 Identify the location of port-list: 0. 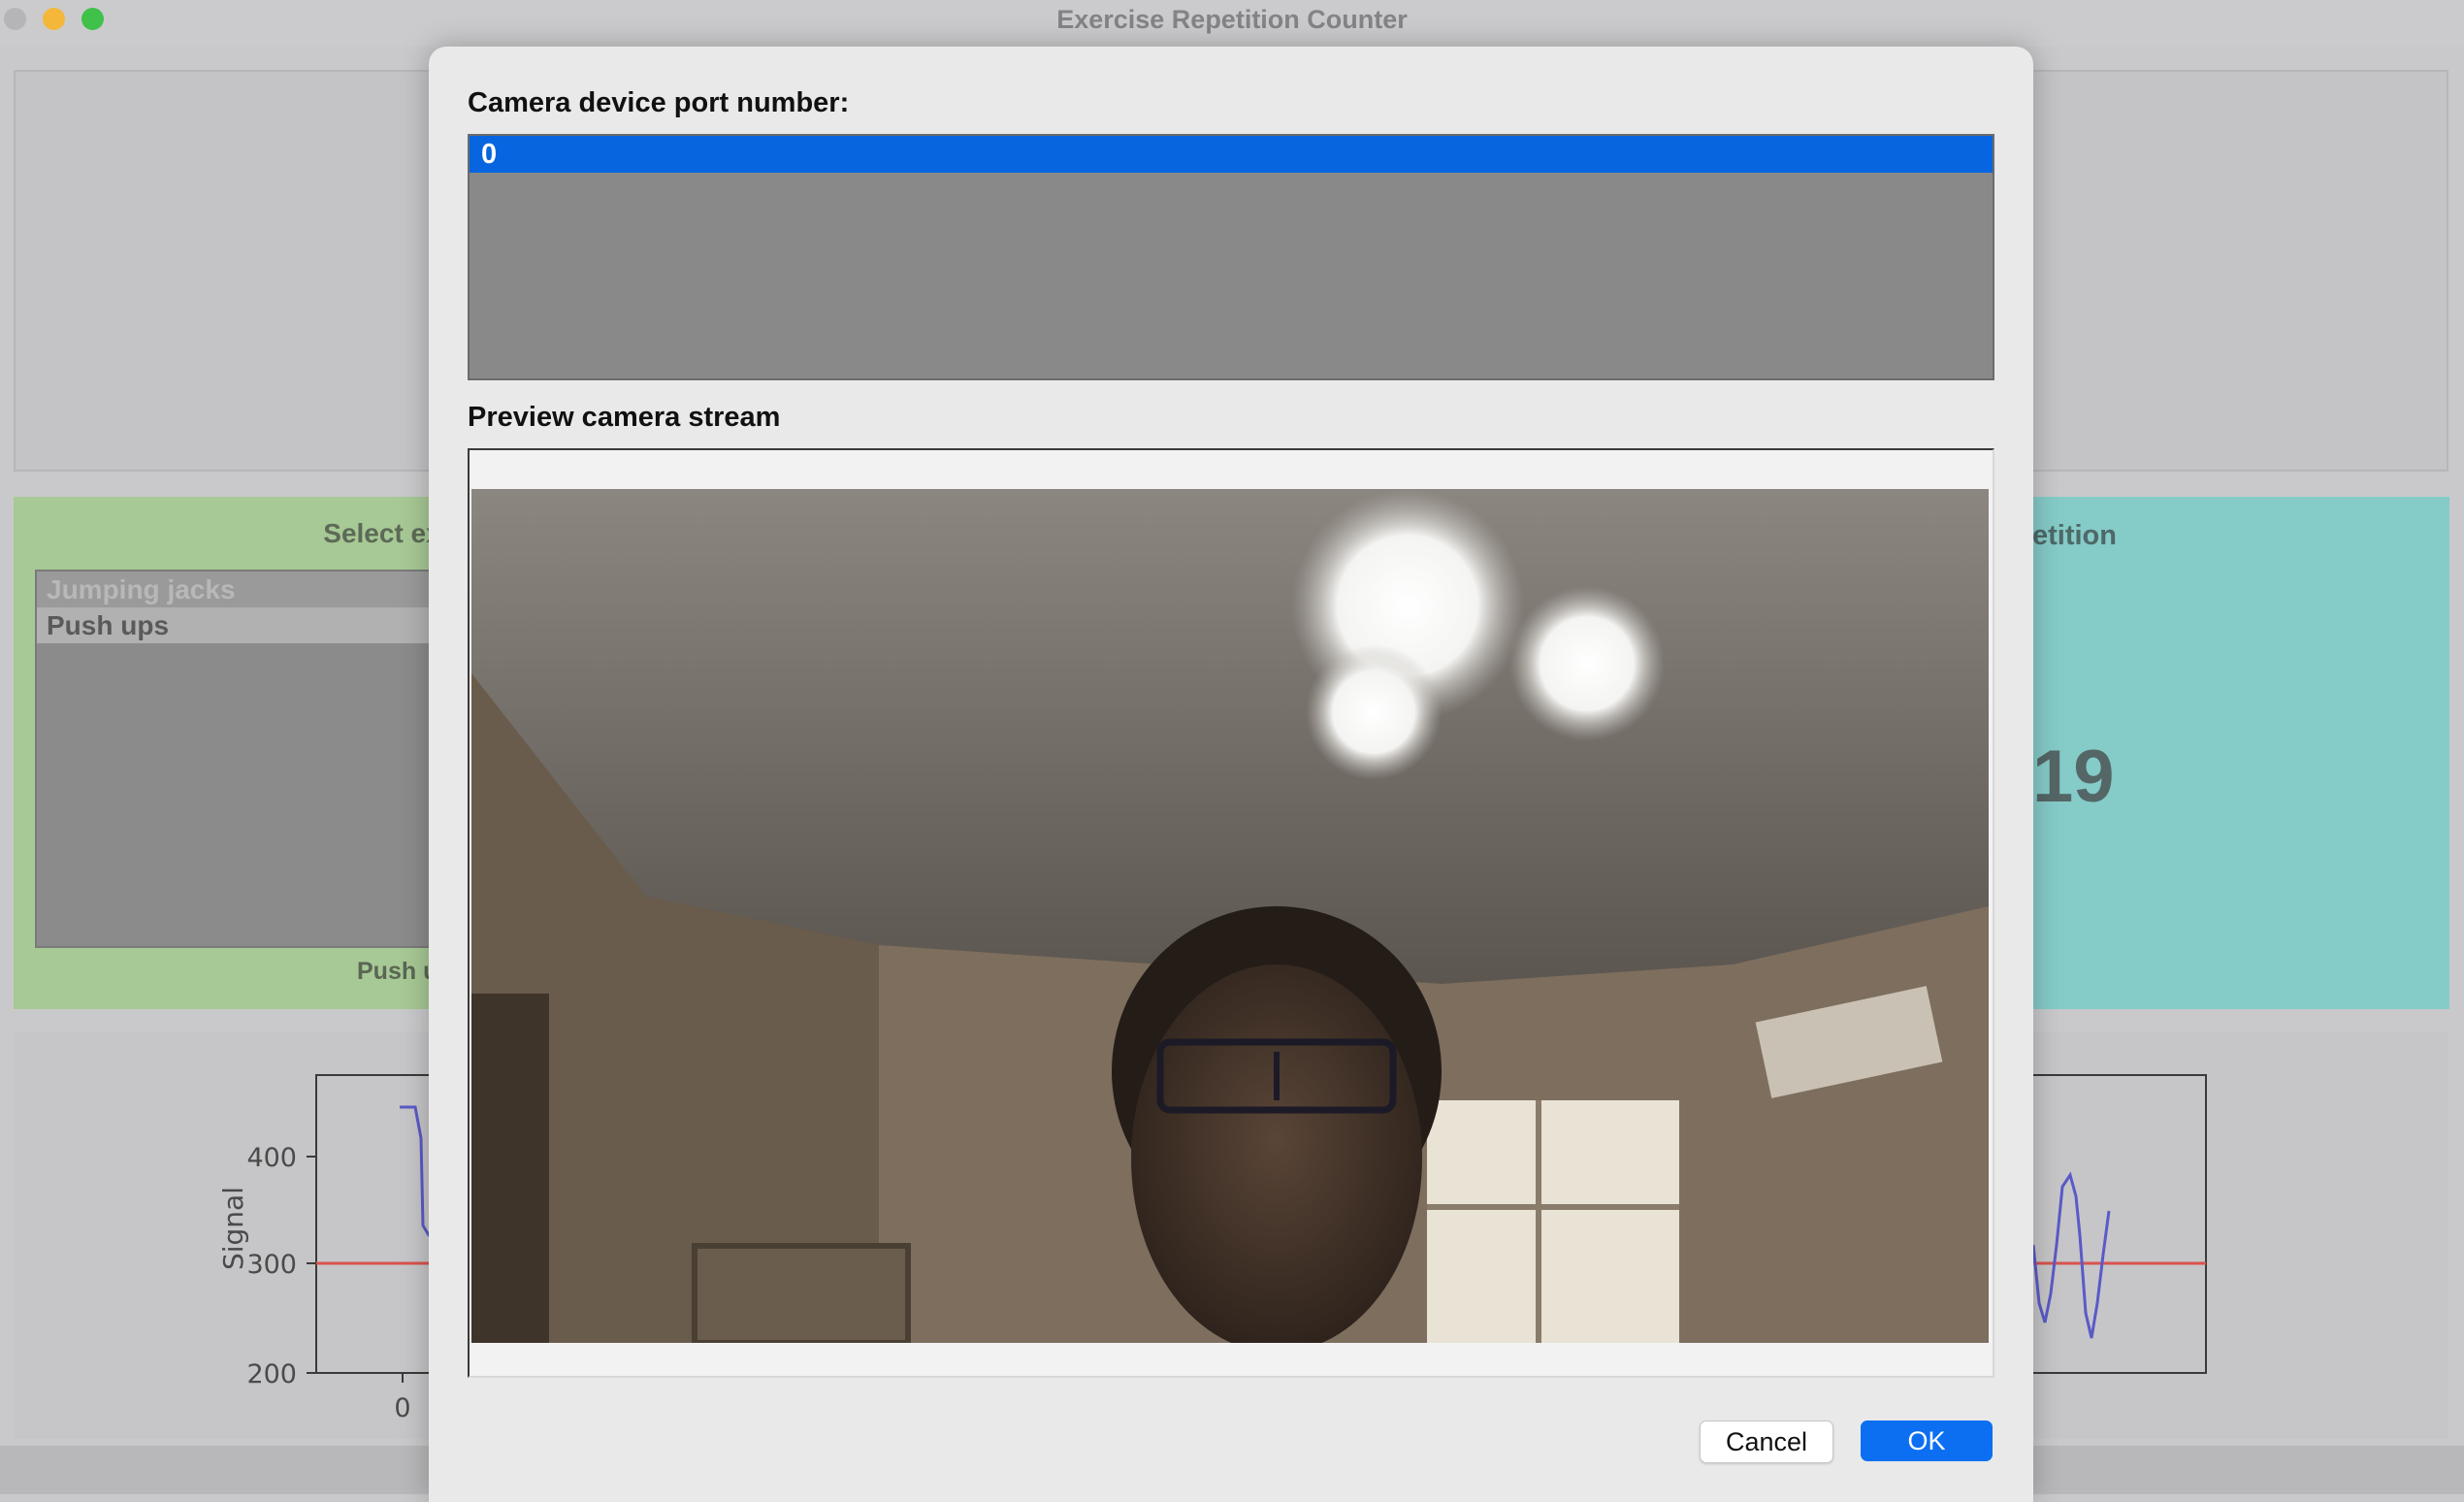
(1231, 257).